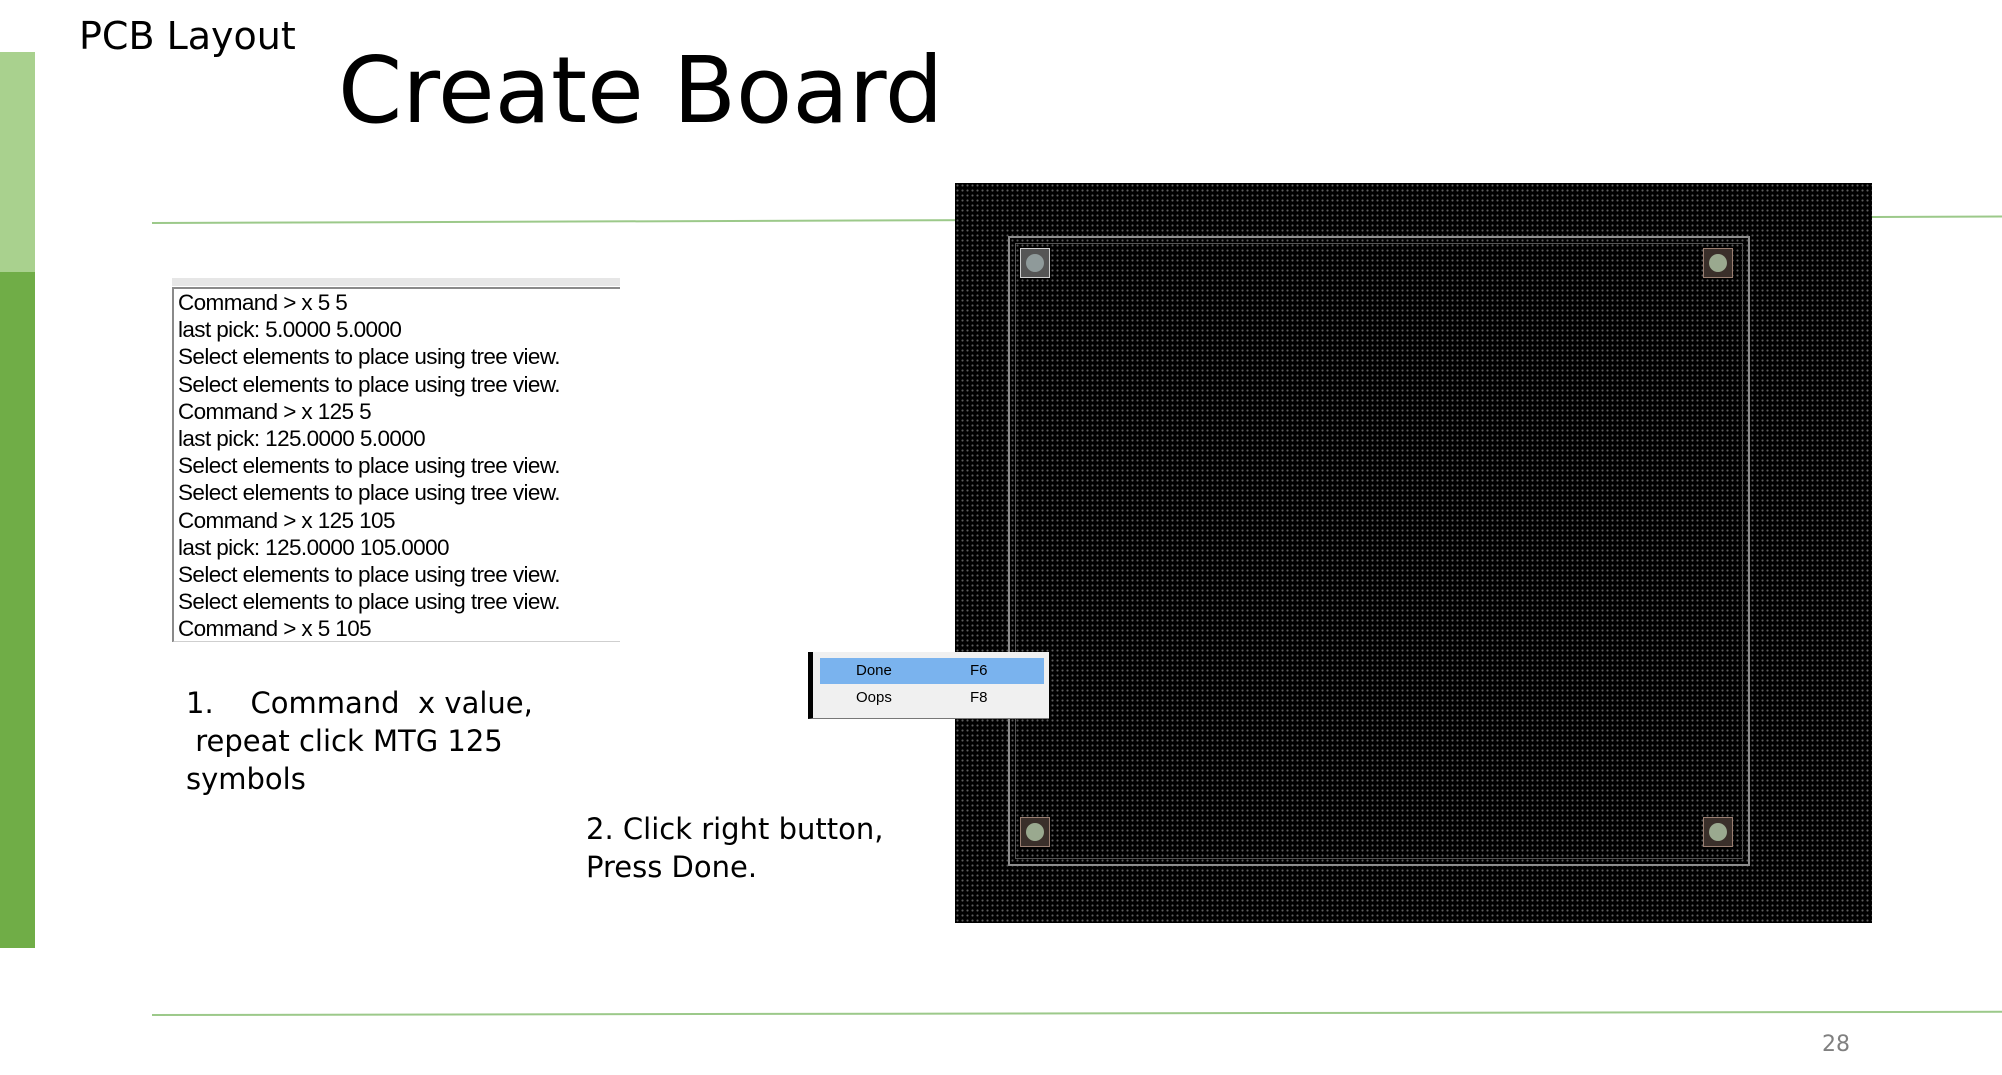 This screenshot has height=1075, width=2002. Describe the element at coordinates (1035, 832) in the screenshot. I see `mounting-hole-bottom-left` at that location.